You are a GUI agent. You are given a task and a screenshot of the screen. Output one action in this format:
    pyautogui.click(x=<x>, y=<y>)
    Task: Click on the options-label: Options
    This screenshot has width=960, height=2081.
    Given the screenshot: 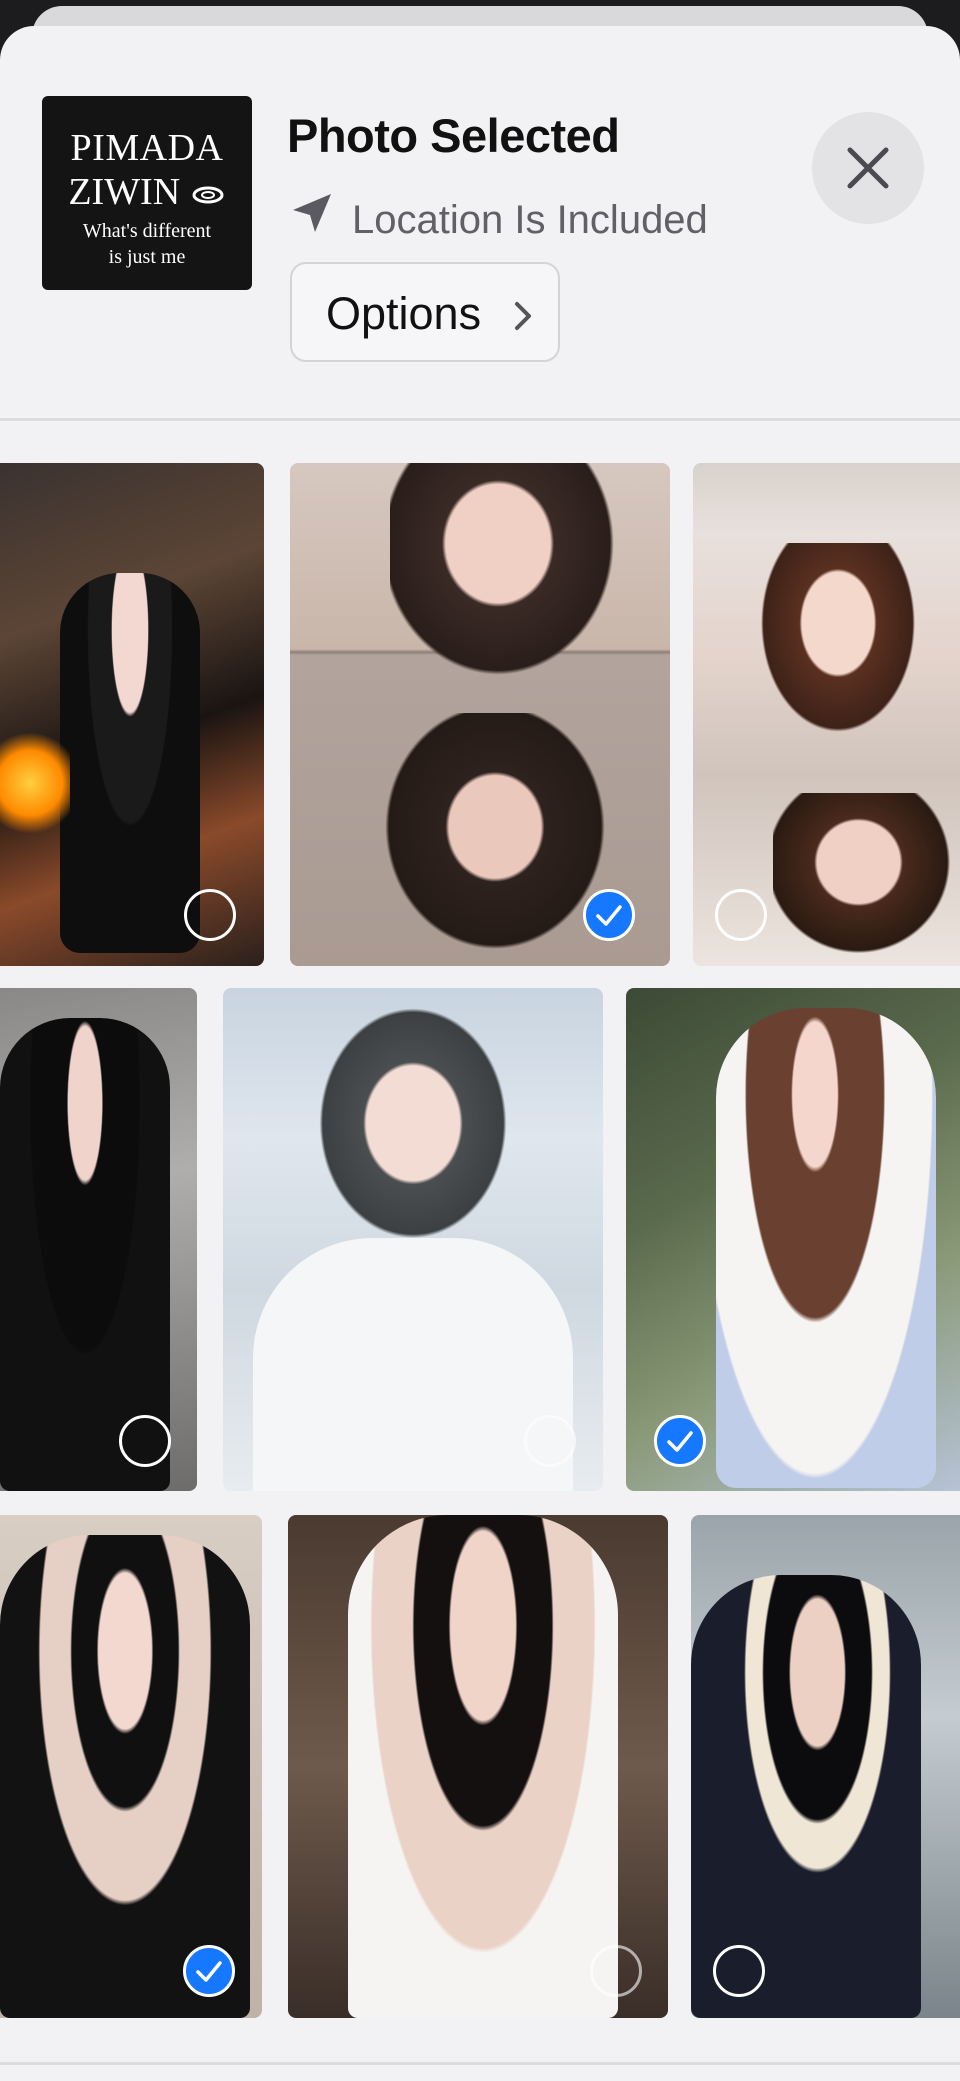 What is the action you would take?
    pyautogui.click(x=404, y=313)
    